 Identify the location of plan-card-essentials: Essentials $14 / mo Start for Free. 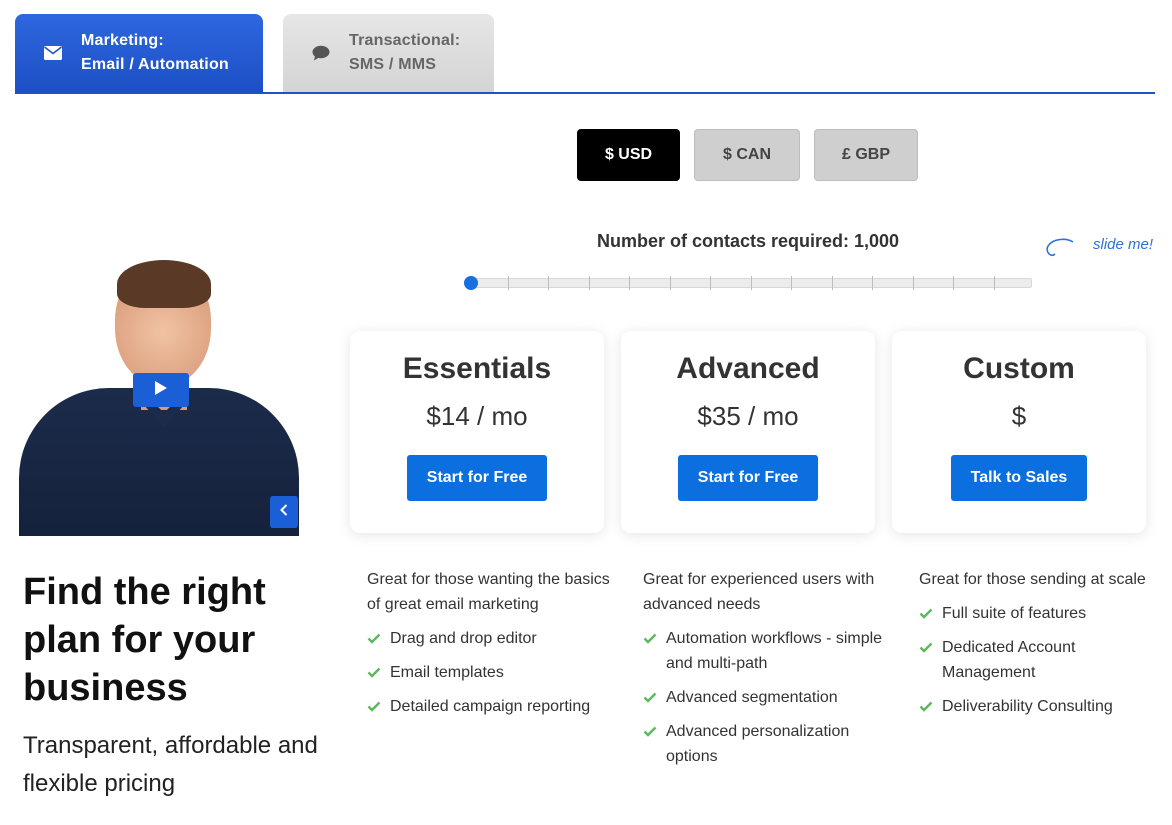
(477, 432).